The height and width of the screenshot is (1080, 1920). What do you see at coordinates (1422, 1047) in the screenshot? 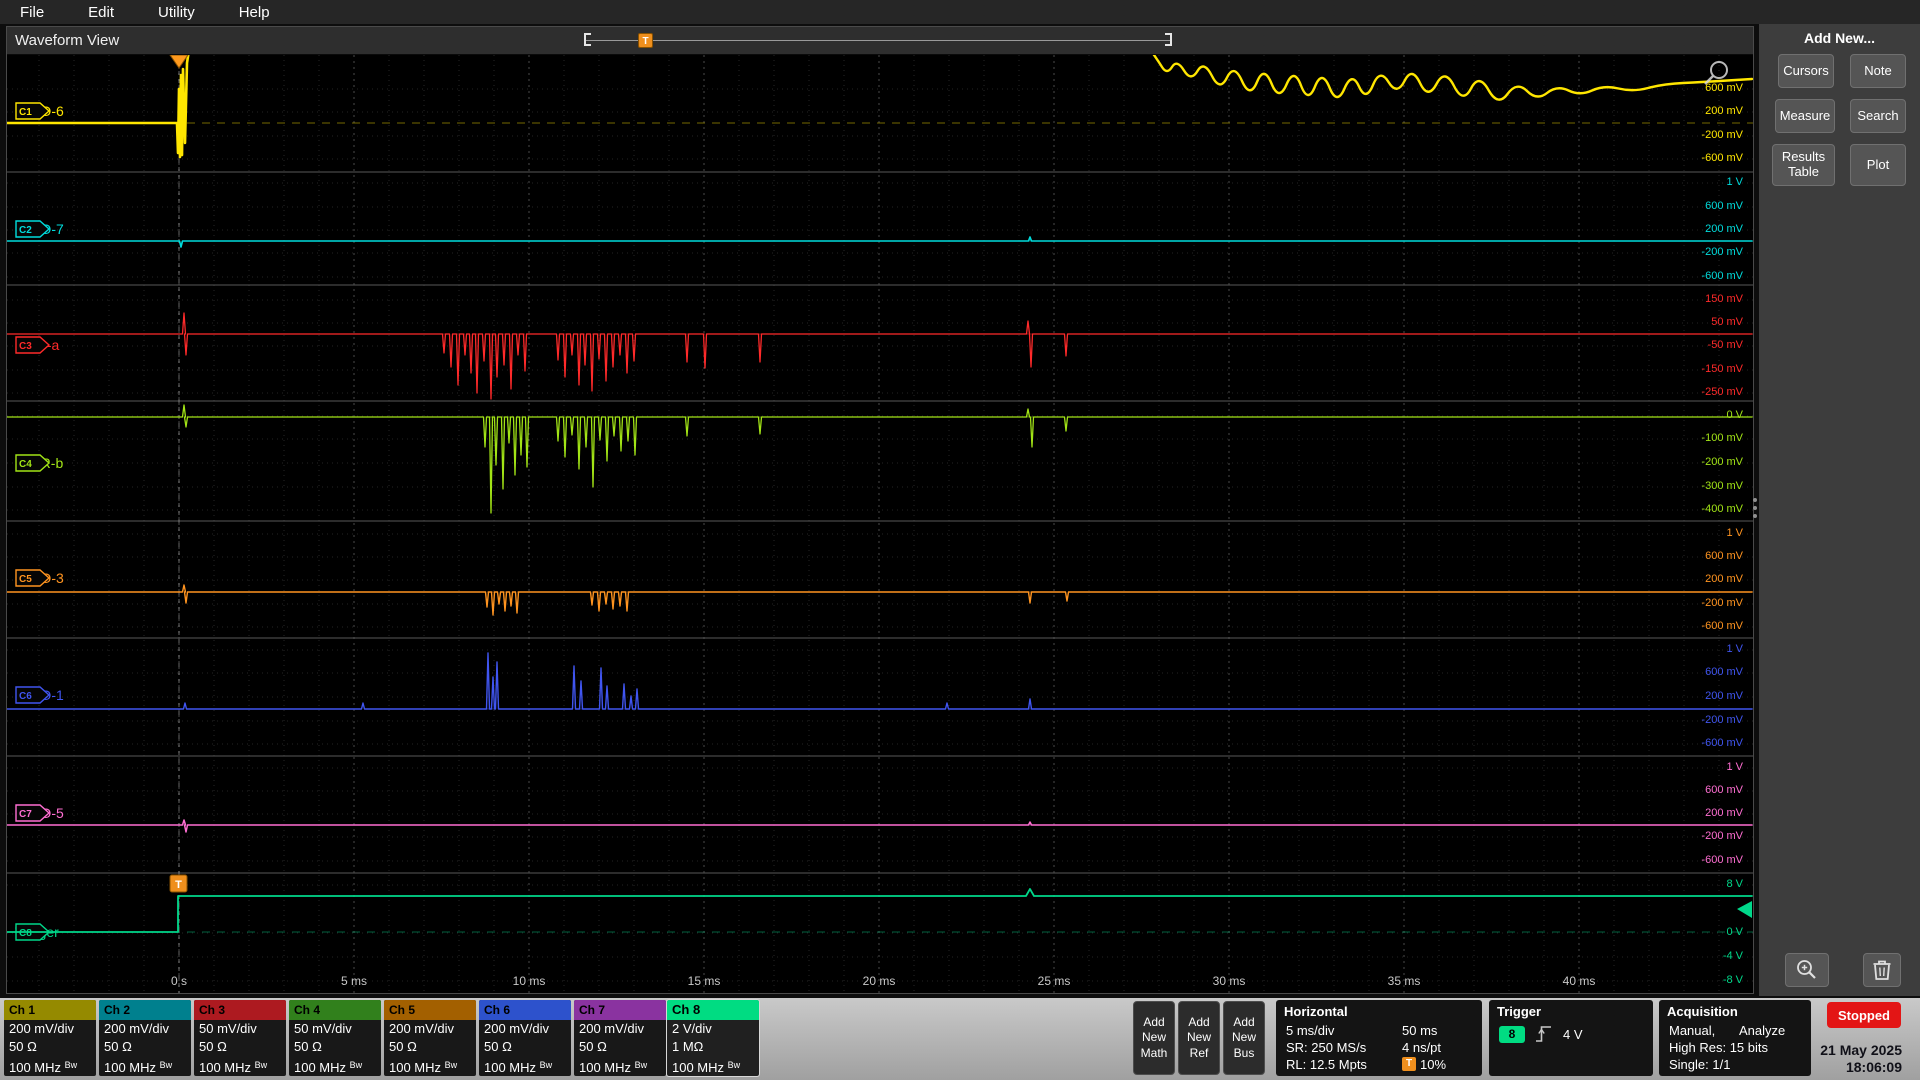
I see `sample-resolution: 4 ns/pt` at bounding box center [1422, 1047].